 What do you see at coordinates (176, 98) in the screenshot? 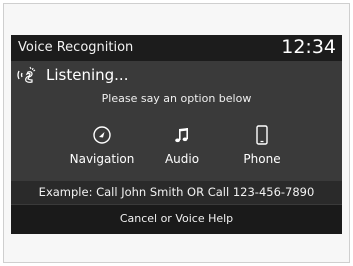
I see `instruction-text: Please say an option below` at bounding box center [176, 98].